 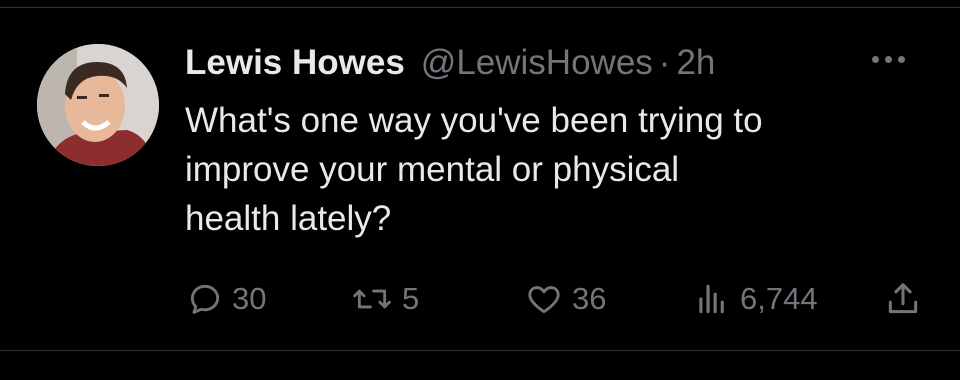 What do you see at coordinates (295, 63) in the screenshot?
I see `author-name: Lewis Howes` at bounding box center [295, 63].